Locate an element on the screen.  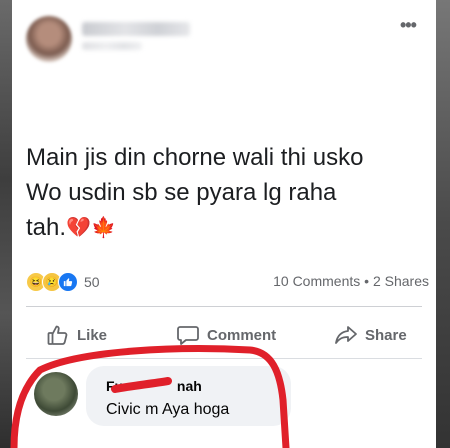
post-text-line-3-text: tah. is located at coordinates (46, 227).